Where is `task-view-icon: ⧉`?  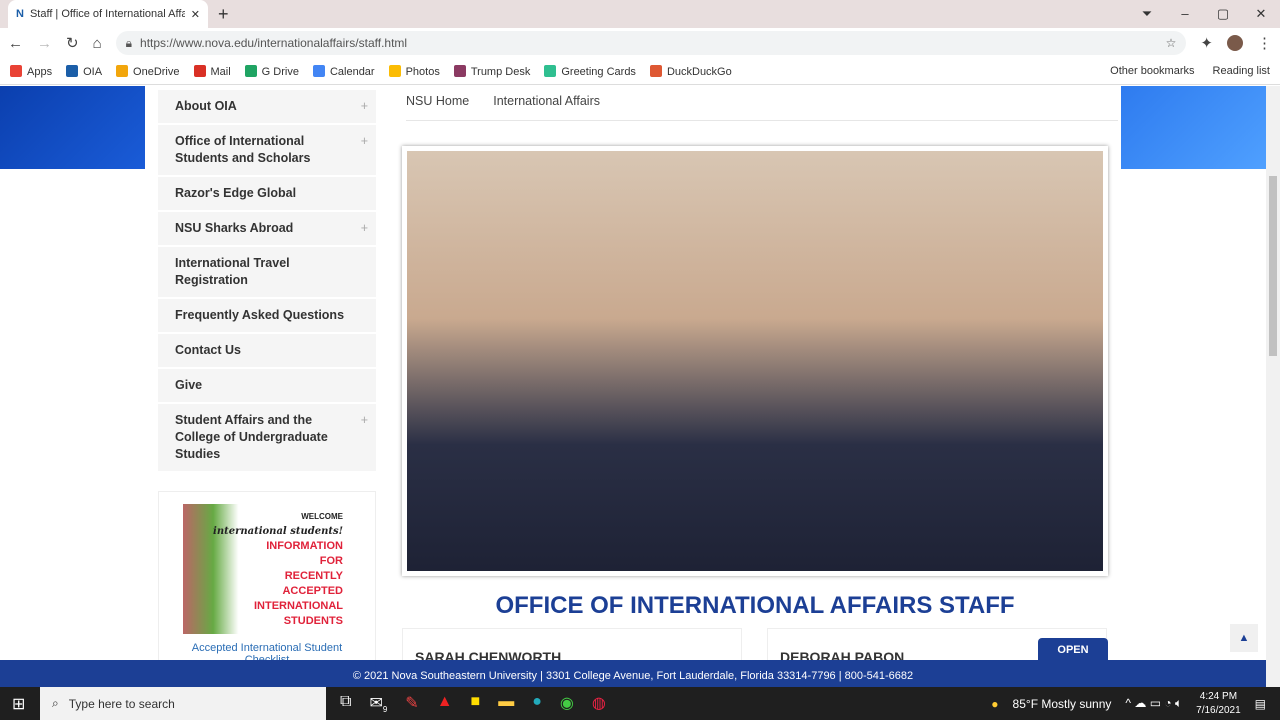
task-view-icon: ⧉ is located at coordinates (345, 703).